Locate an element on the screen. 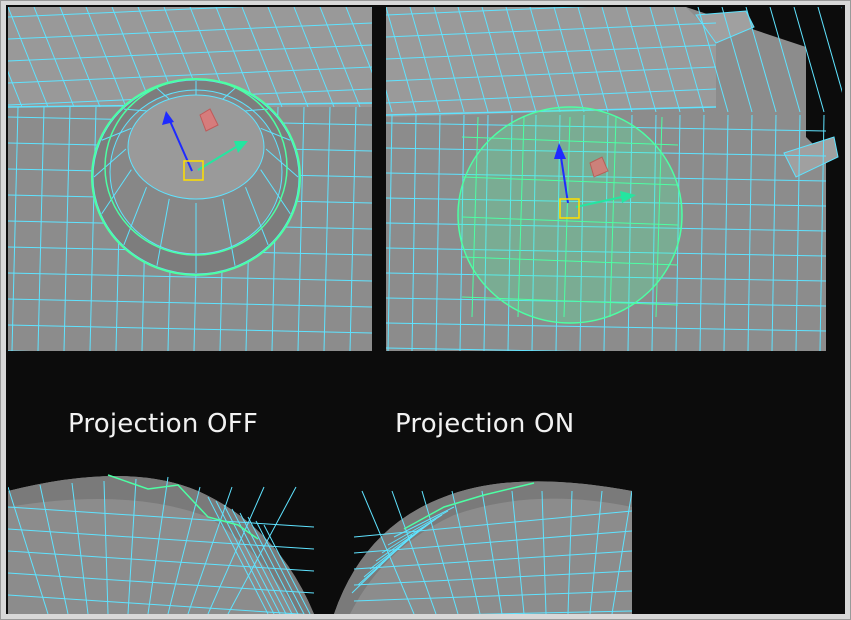 This screenshot has height=620, width=851. dome-closeup-projection-off is located at coordinates (161, 540).